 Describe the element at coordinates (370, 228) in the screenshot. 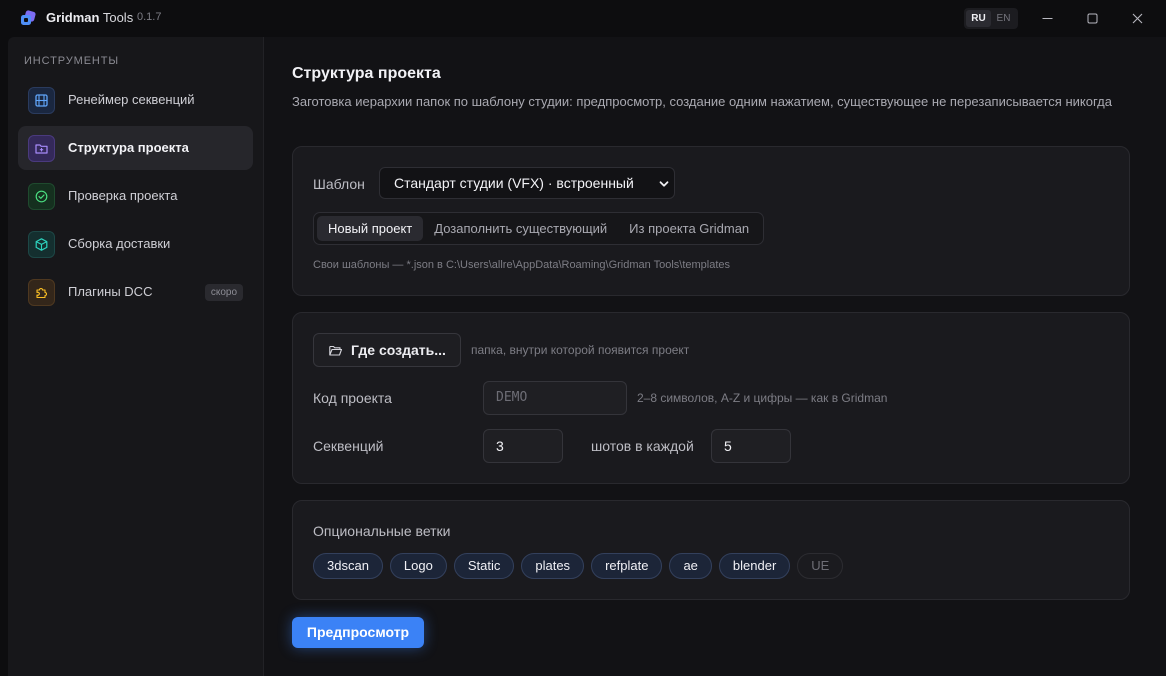

I see `mode-new-project: Новый проект` at that location.